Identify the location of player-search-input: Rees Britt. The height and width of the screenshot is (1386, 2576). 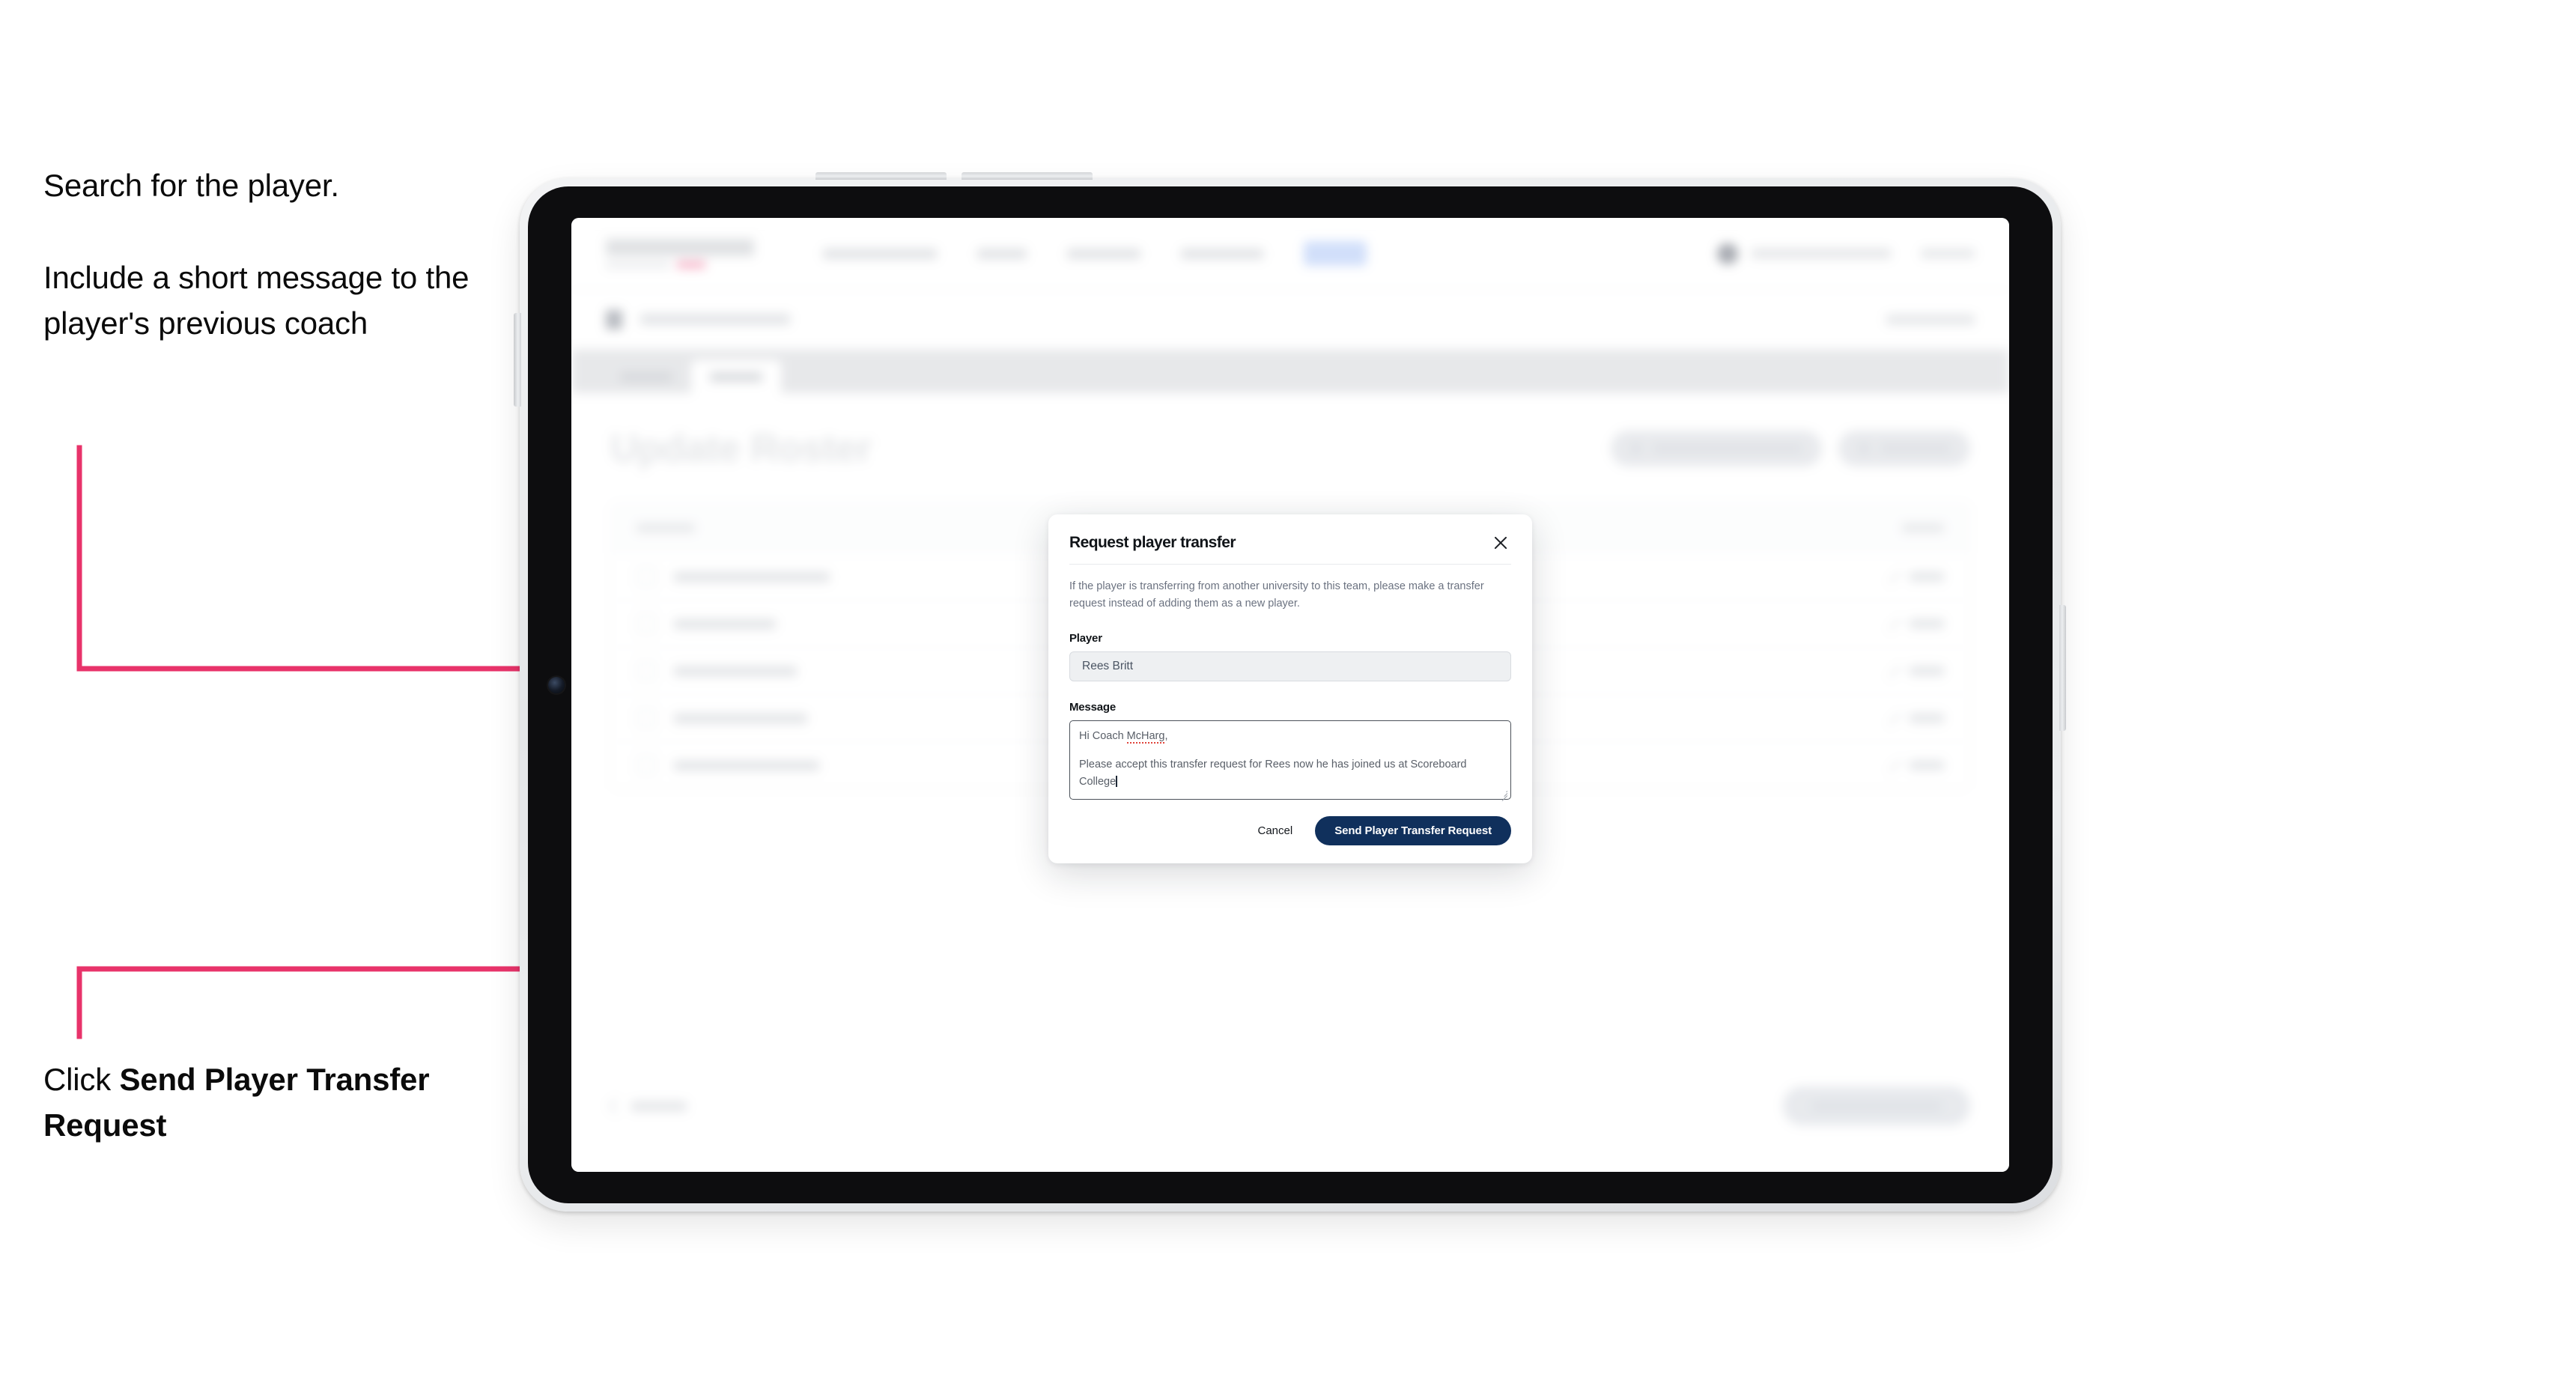
(1290, 666).